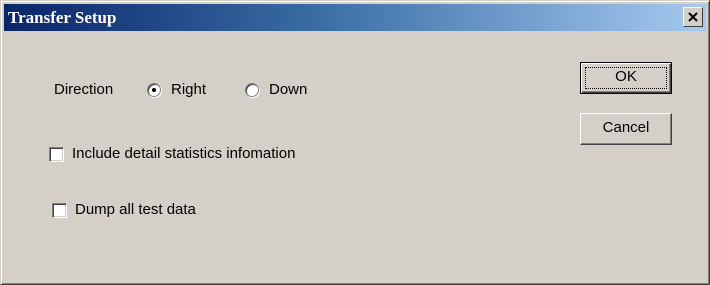  I want to click on direction-label: Direction, so click(84, 89).